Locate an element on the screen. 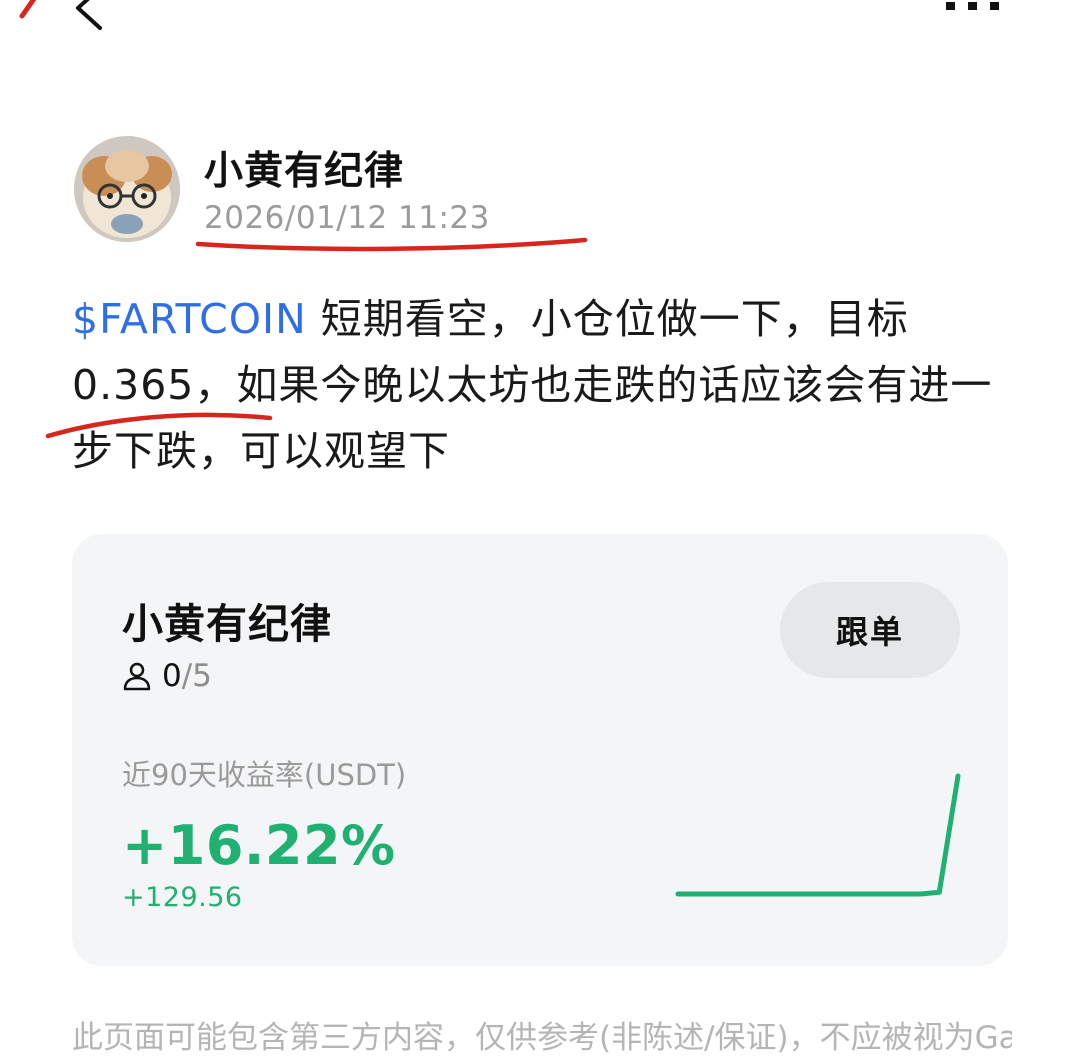 The width and height of the screenshot is (1080, 1057). chevron-left-icon is located at coordinates (89, 15).